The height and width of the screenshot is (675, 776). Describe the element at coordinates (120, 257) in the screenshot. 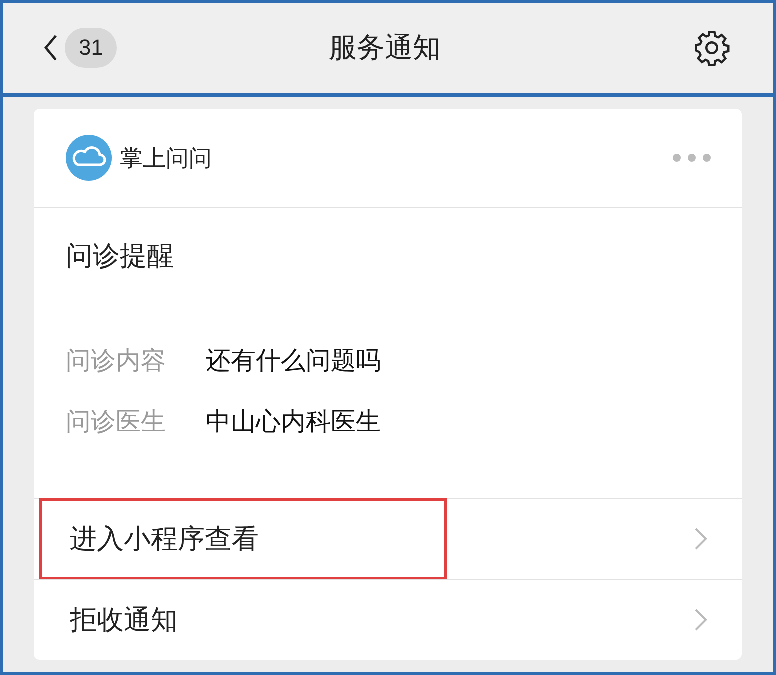

I see `notification-title: 问诊提醒` at that location.